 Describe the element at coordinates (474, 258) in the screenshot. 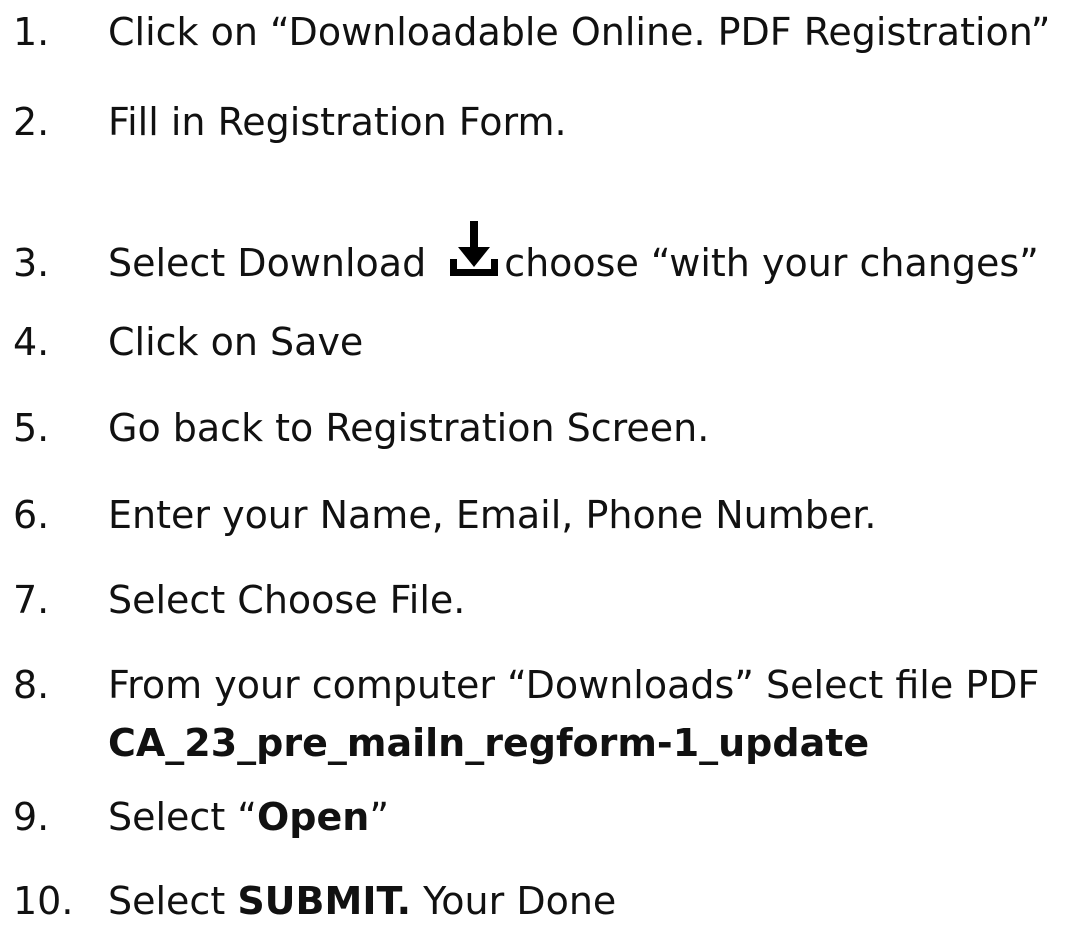

I see `download-icon` at that location.